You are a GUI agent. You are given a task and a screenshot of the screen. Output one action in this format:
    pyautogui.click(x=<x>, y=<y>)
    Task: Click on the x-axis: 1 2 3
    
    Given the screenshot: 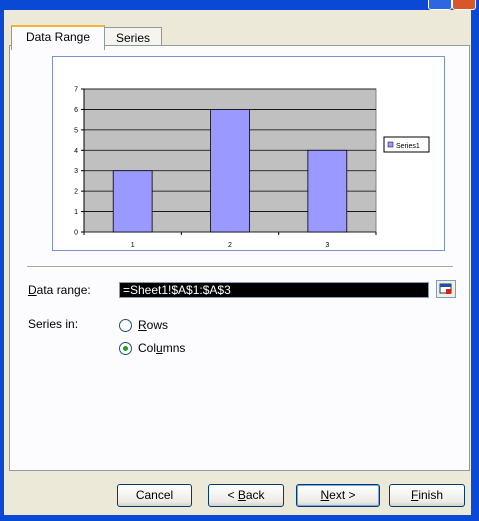 What is the action you would take?
    pyautogui.click(x=230, y=240)
    